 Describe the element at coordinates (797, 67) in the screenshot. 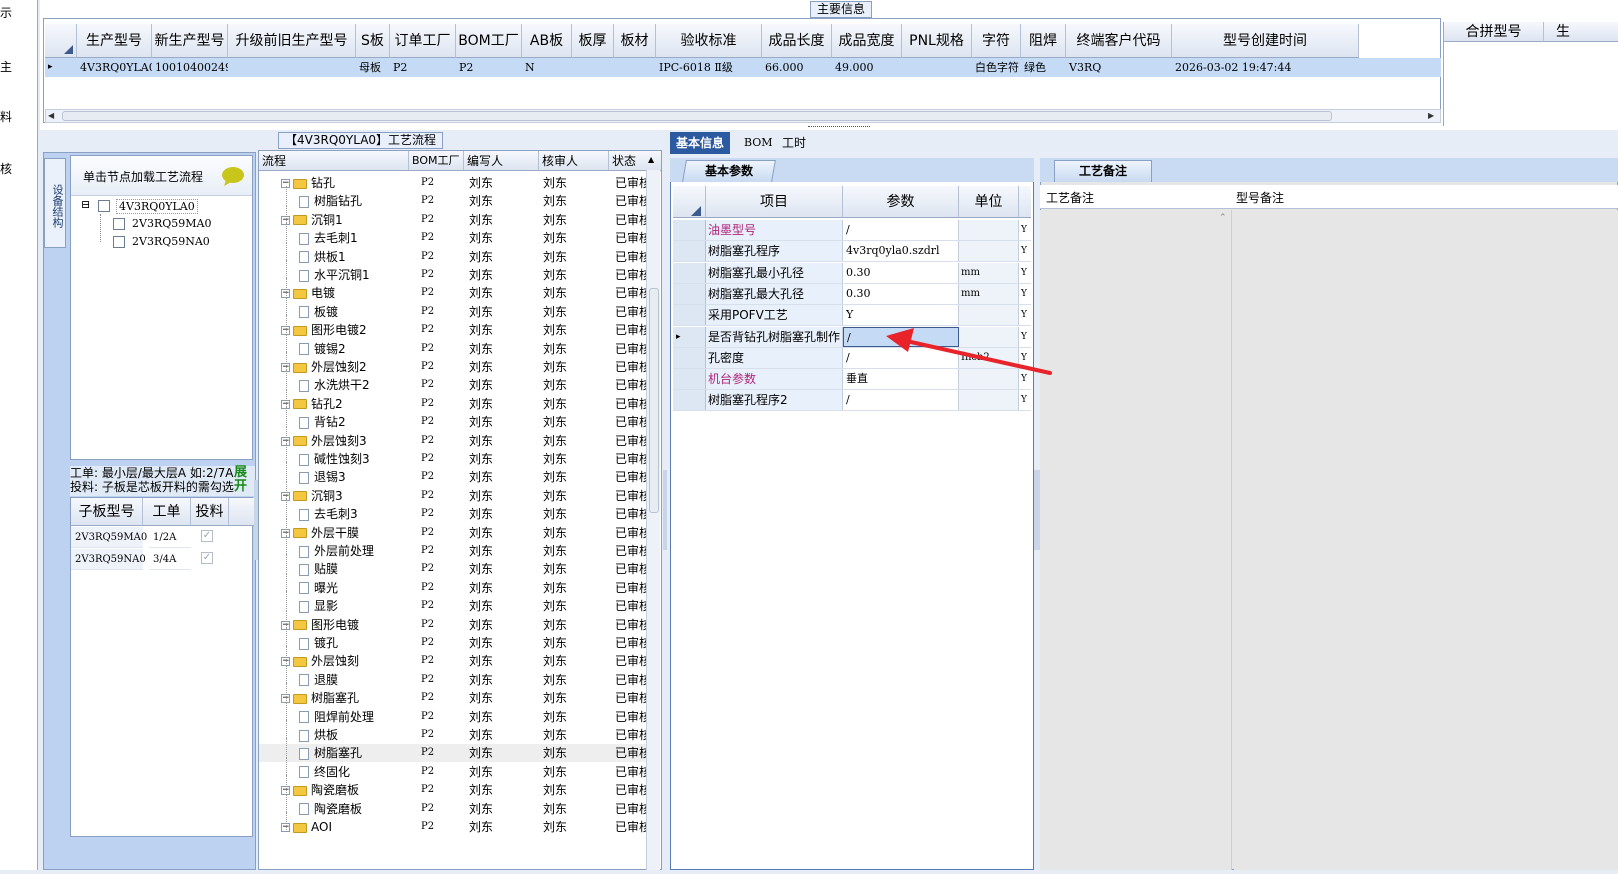

I see `grid-cell: 66.000` at that location.